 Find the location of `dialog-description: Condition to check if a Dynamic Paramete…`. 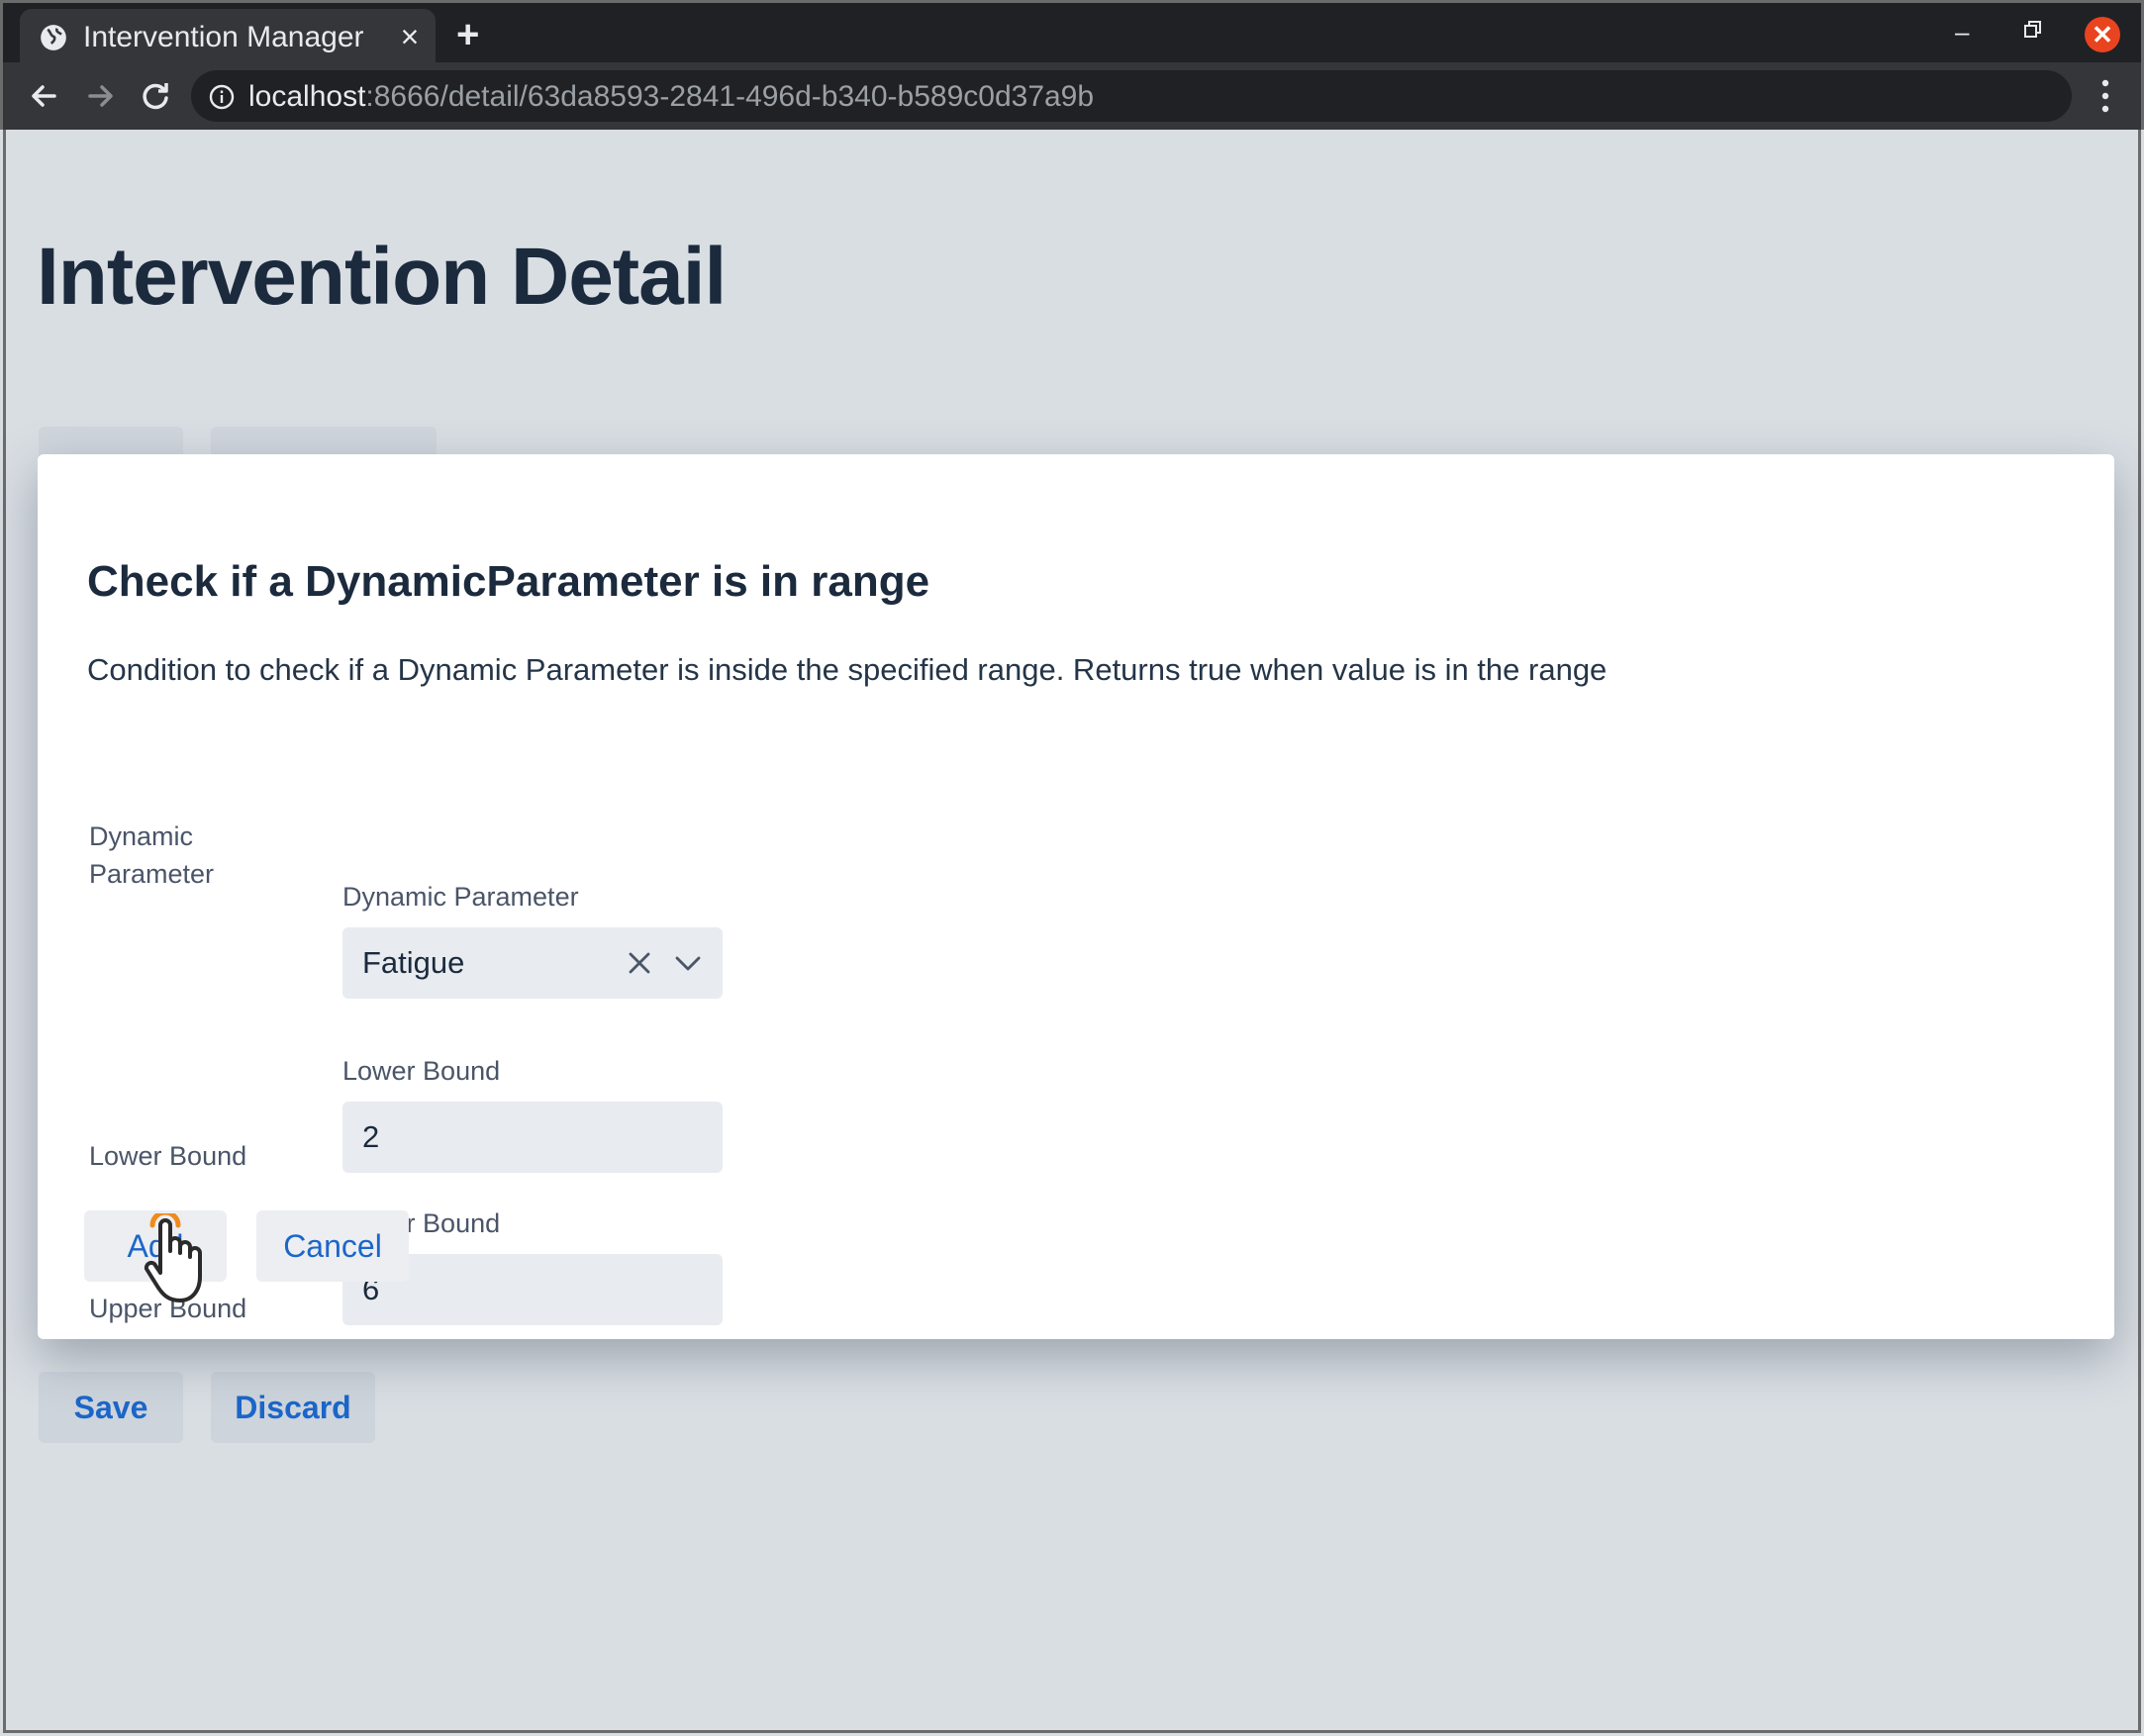

dialog-description: Condition to check if a Dynamic Paramete… is located at coordinates (847, 669).